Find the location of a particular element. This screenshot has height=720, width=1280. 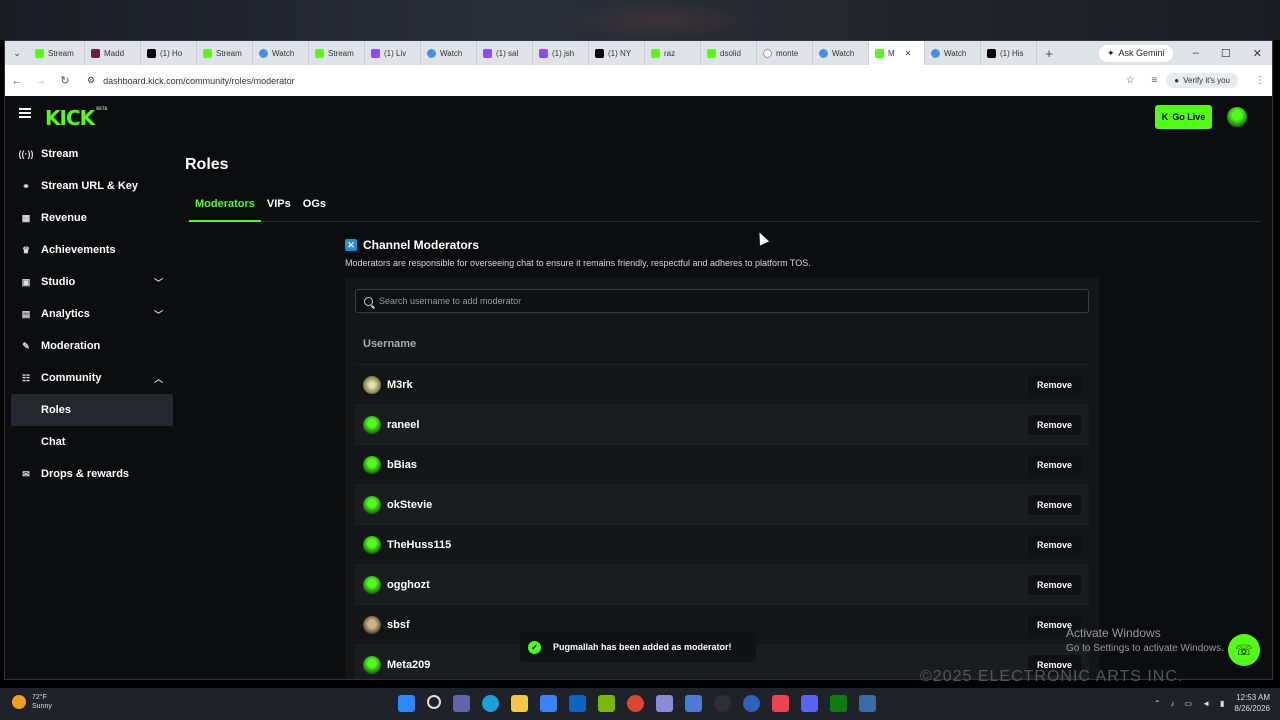

back-icon: ← is located at coordinates (17, 81).